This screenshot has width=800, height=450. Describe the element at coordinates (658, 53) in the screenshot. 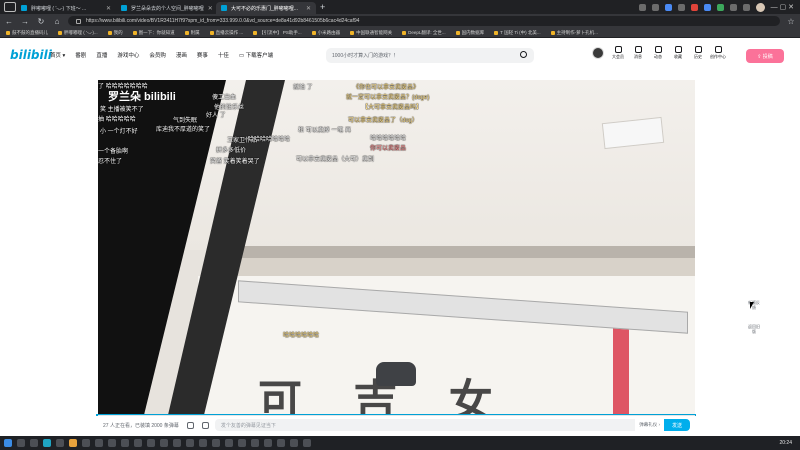

I see `dynamics-button: 动态` at that location.